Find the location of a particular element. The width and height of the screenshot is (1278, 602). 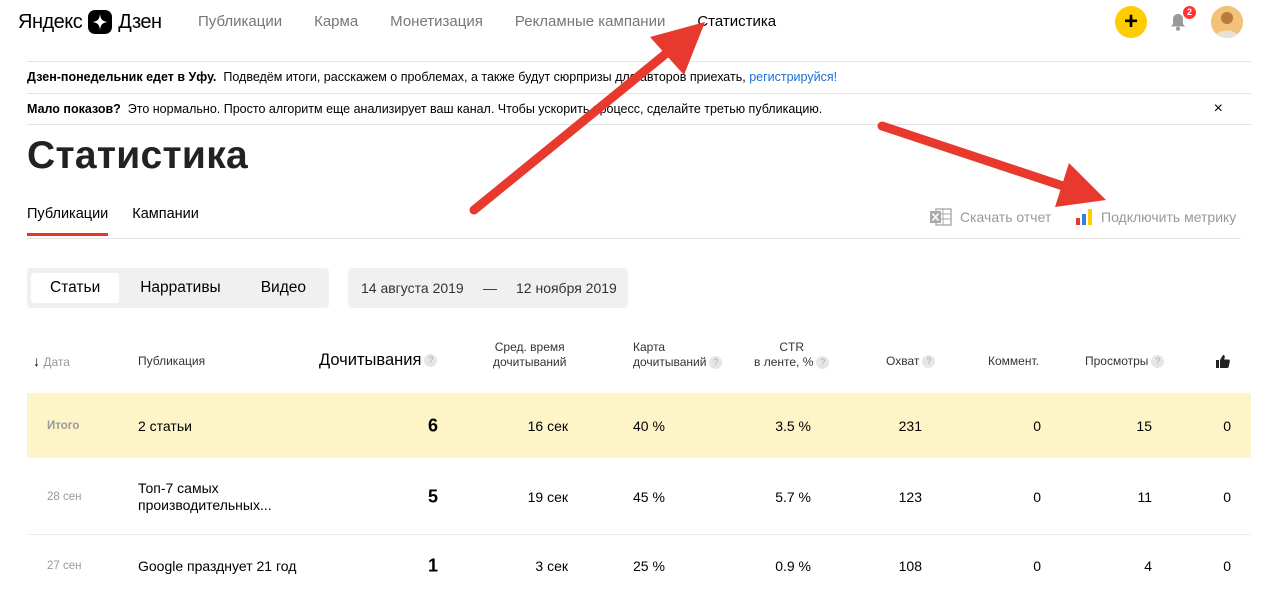

total-label: Итого is located at coordinates (63, 425).